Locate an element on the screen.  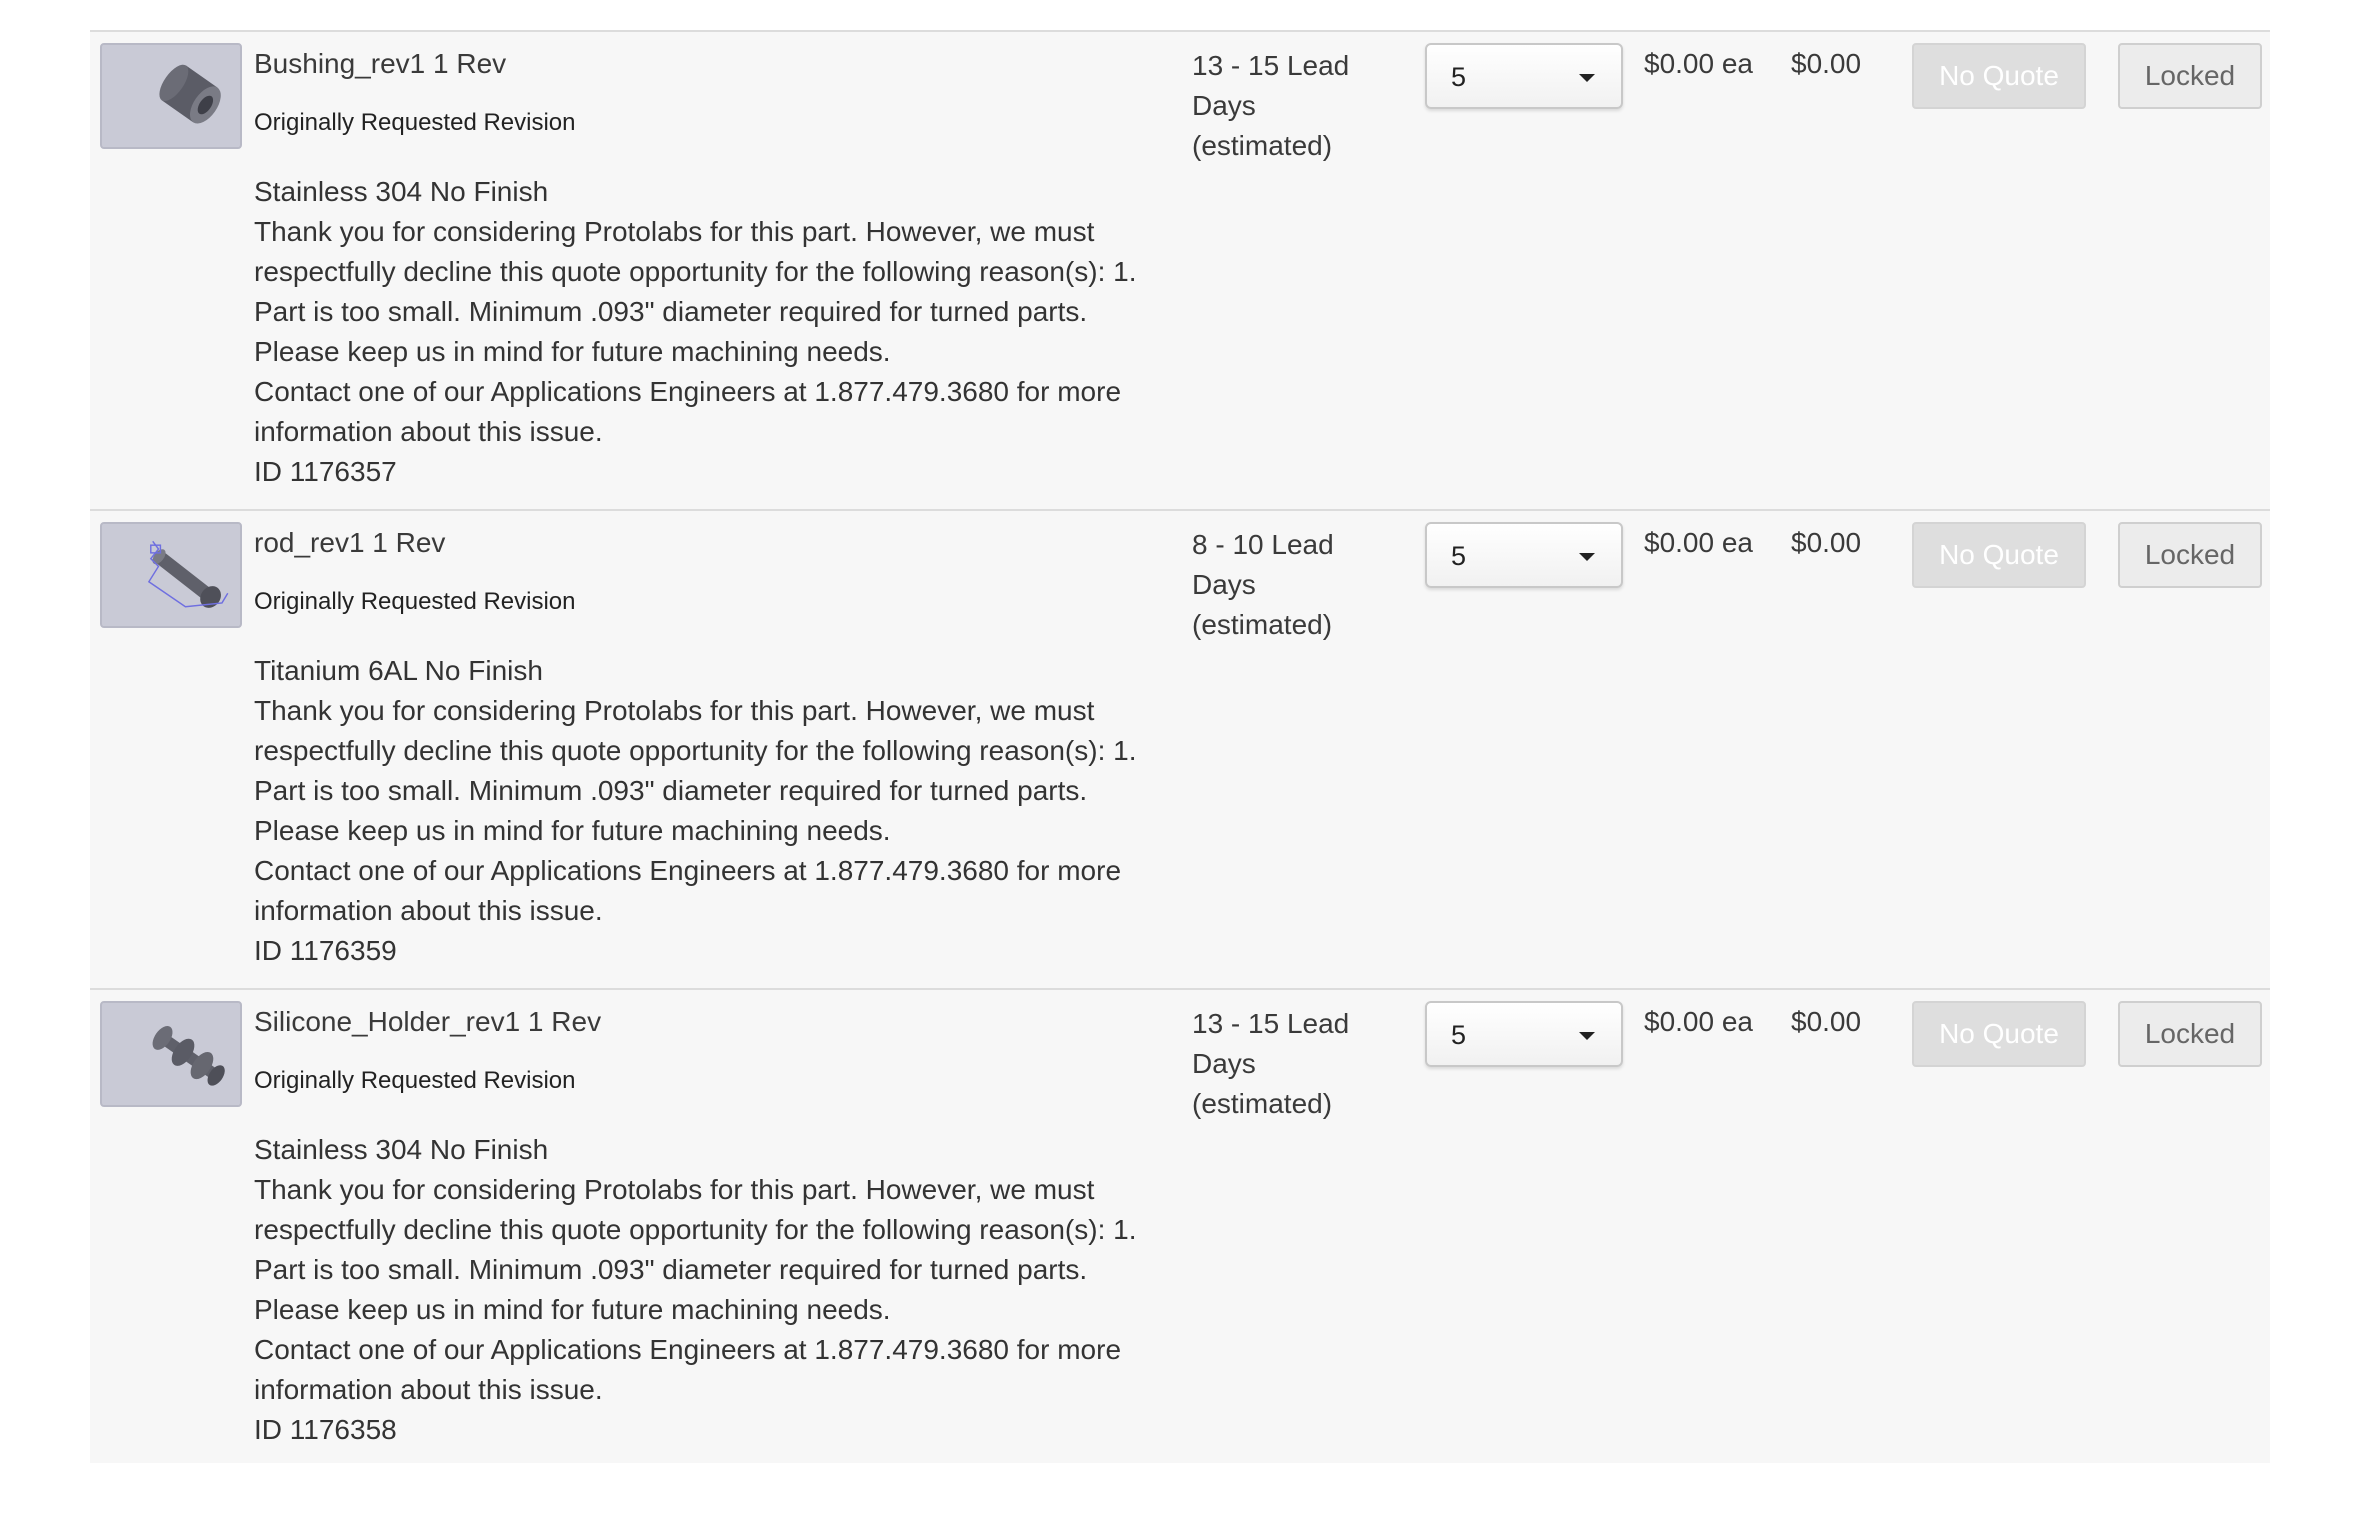
part-id: ID 1176359 is located at coordinates (325, 950).